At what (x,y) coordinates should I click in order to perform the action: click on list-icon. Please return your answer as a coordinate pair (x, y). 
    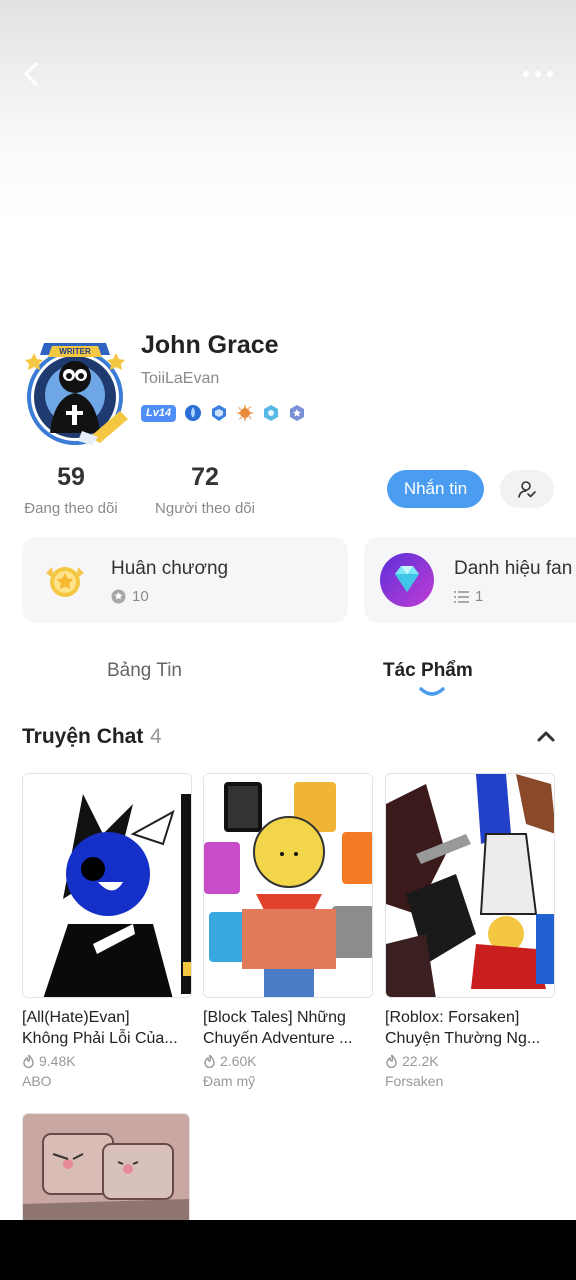
    Looking at the image, I should click on (461, 596).